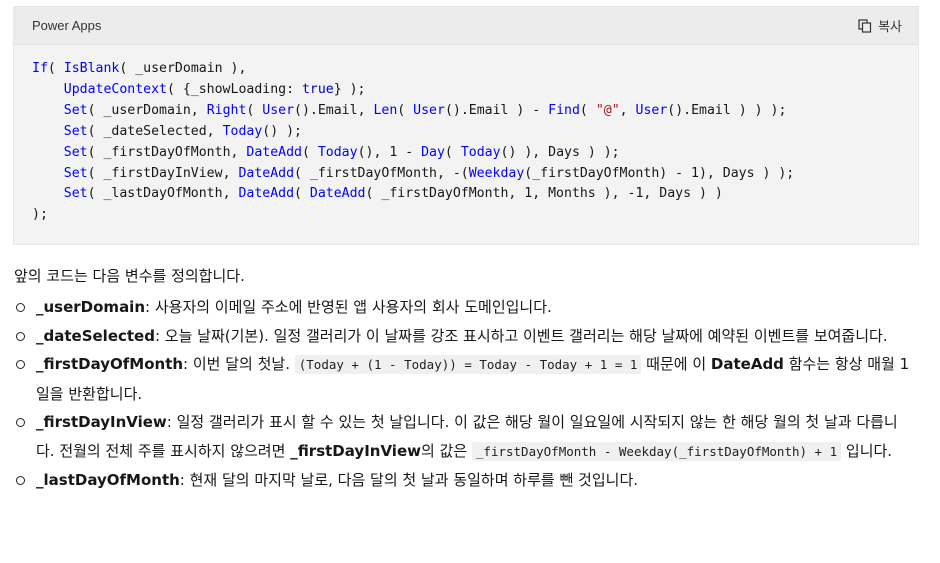  I want to click on code-line: Set( _dateSelected, Today() );, so click(167, 131).